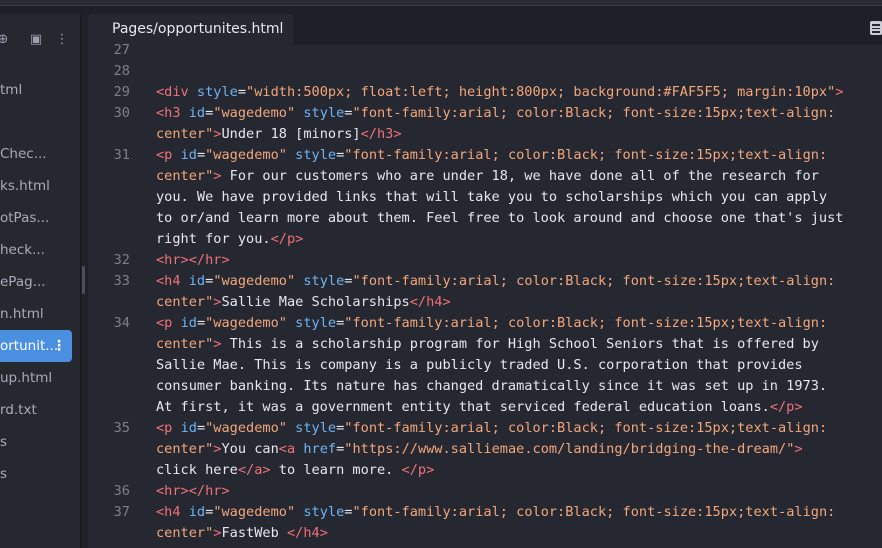 This screenshot has height=548, width=882. I want to click on file-item, so click(40, 122).